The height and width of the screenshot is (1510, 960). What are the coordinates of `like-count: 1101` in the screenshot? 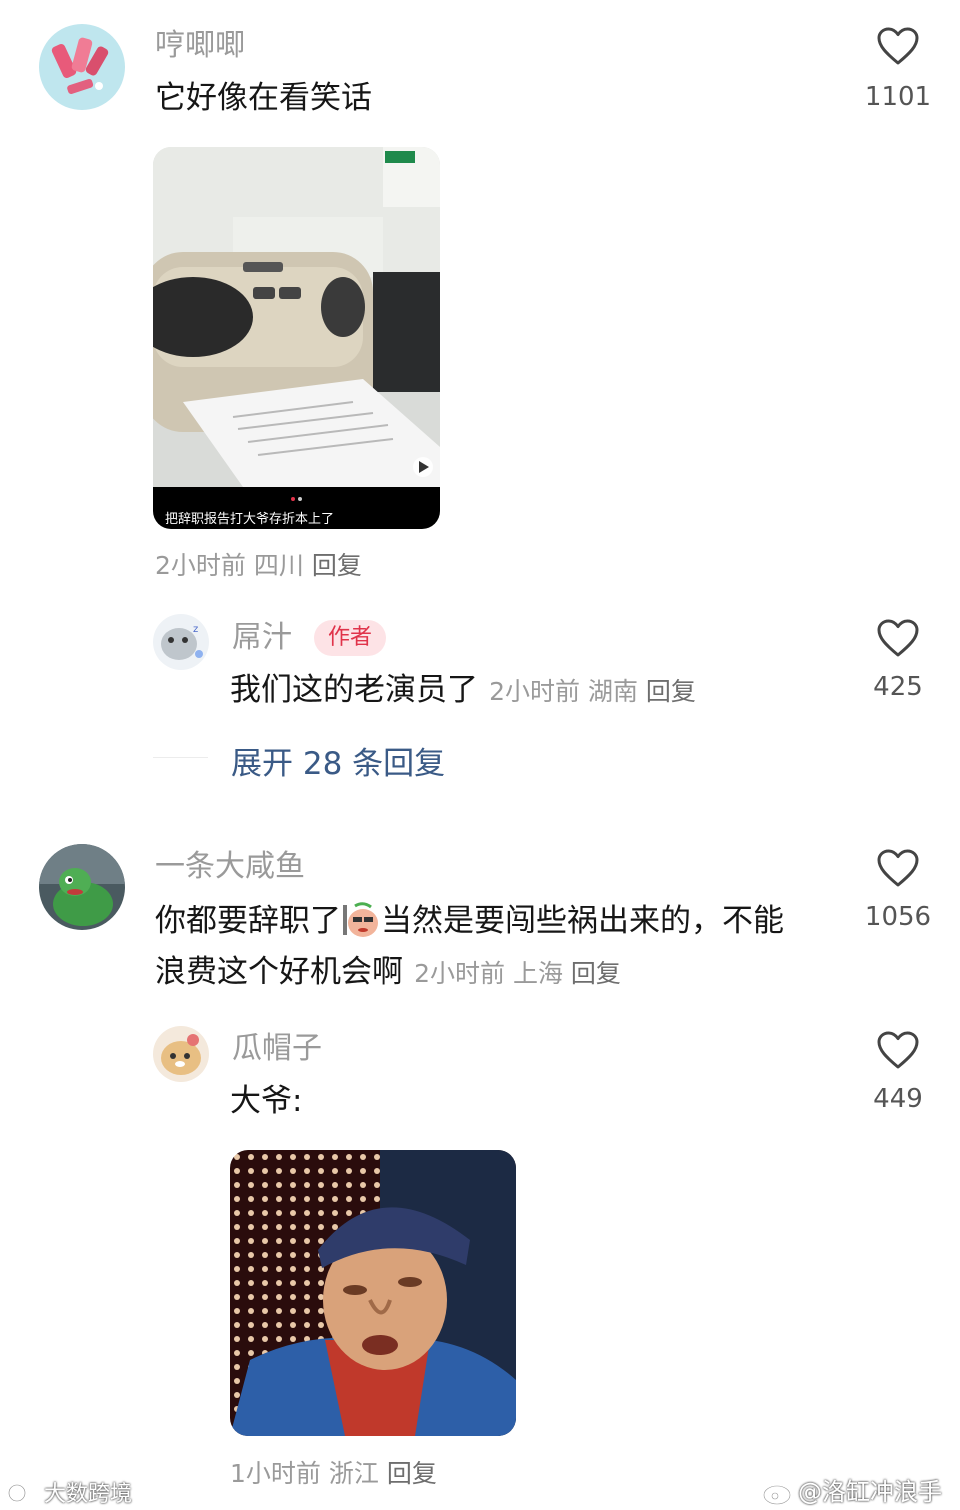 It's located at (898, 97).